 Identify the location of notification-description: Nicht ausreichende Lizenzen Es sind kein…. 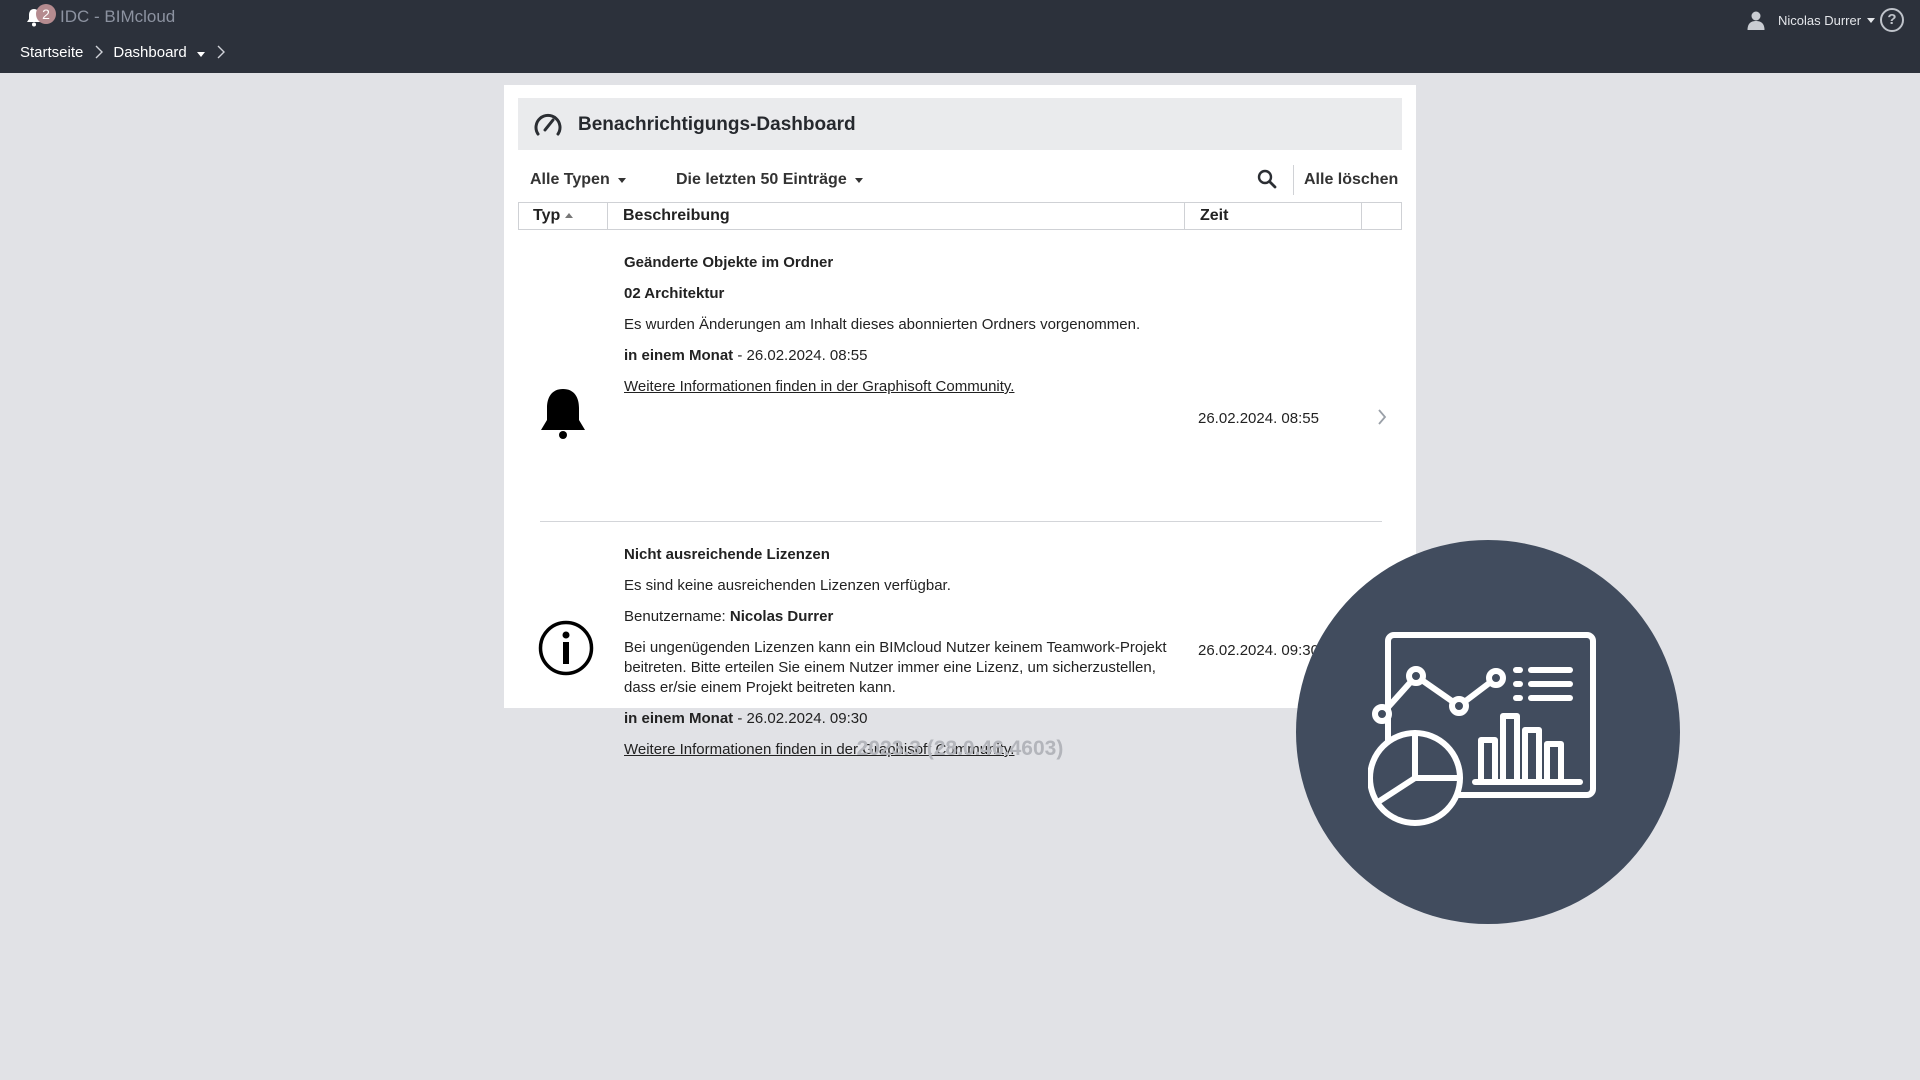
(896, 652).